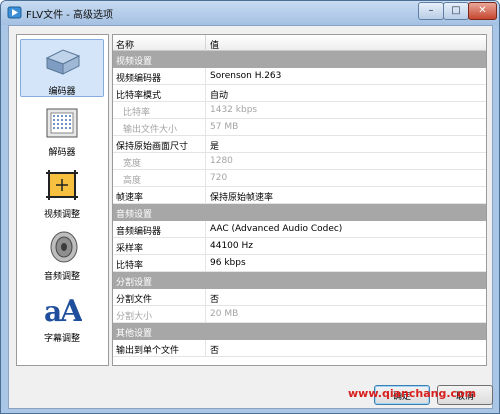 The image size is (500, 414). What do you see at coordinates (134, 215) in the screenshot?
I see `property-name: 音频设置` at bounding box center [134, 215].